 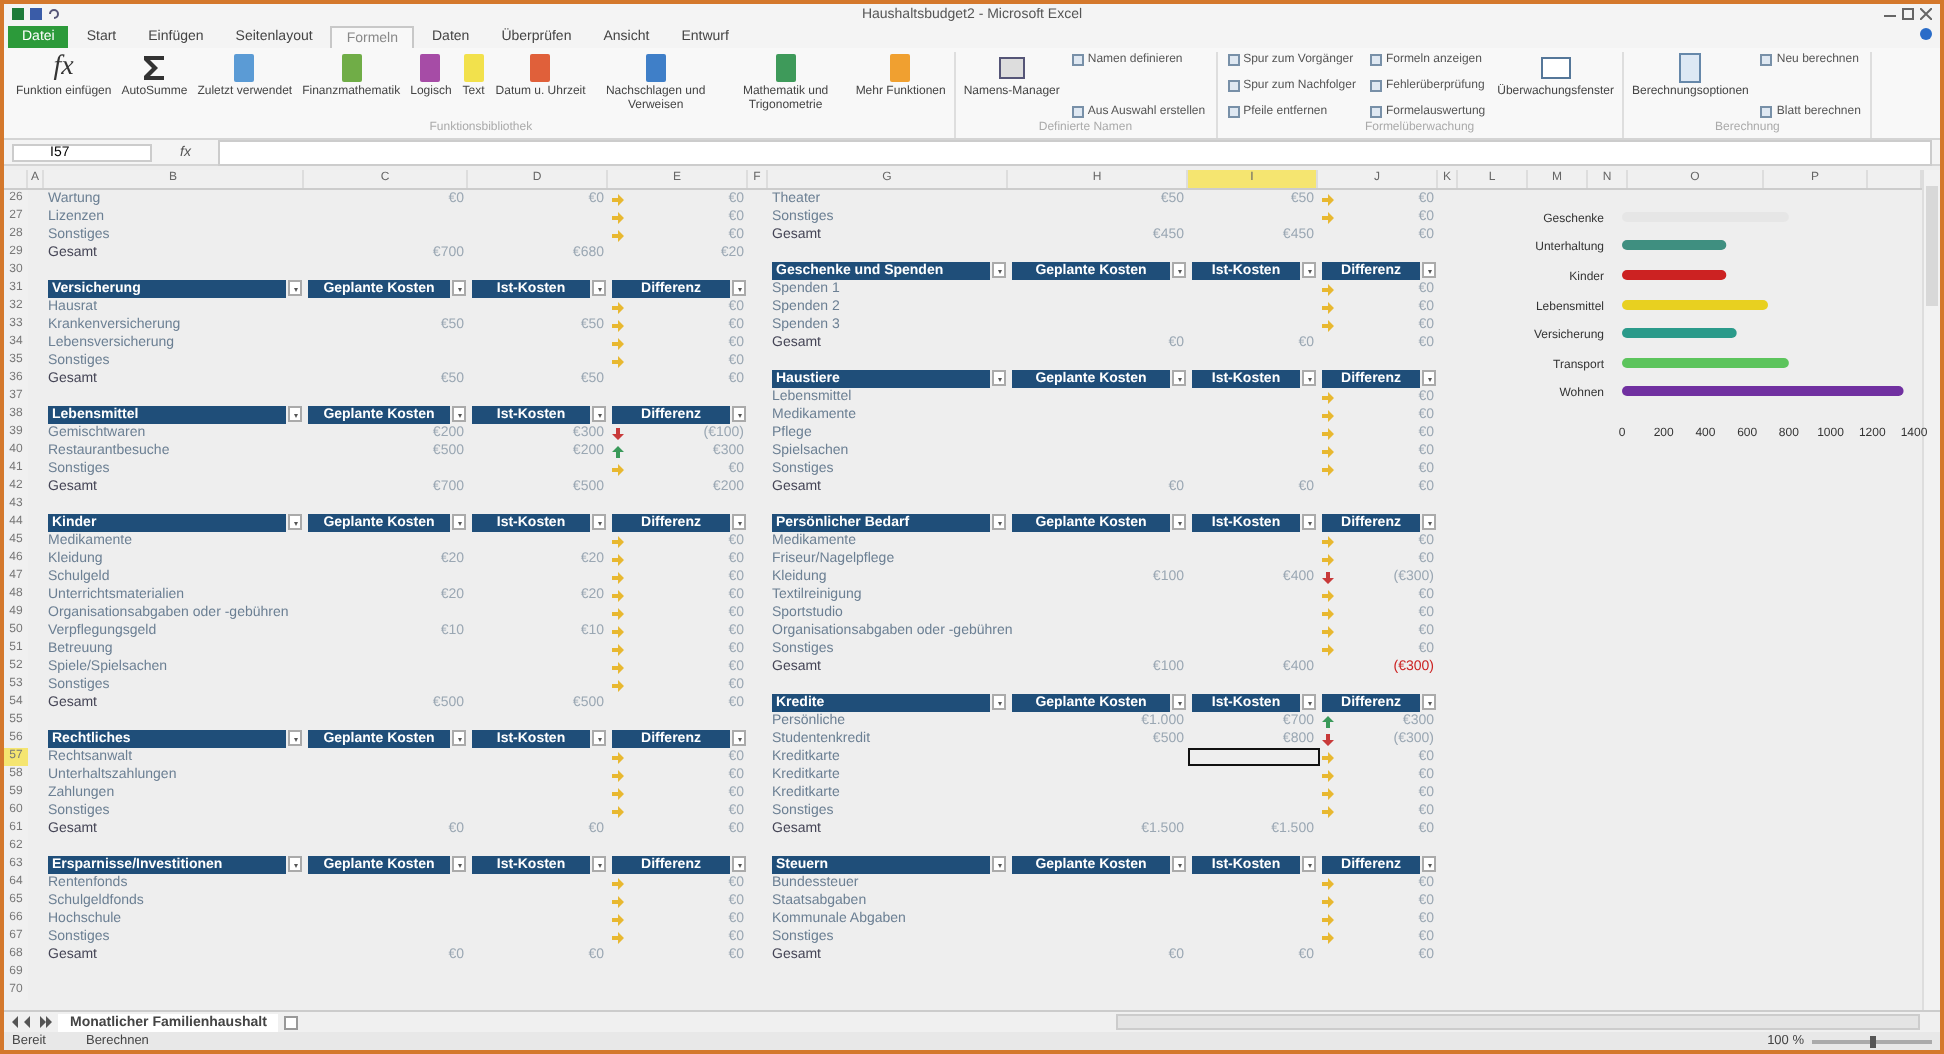 What do you see at coordinates (1908, 14) in the screenshot?
I see `maximize-icon` at bounding box center [1908, 14].